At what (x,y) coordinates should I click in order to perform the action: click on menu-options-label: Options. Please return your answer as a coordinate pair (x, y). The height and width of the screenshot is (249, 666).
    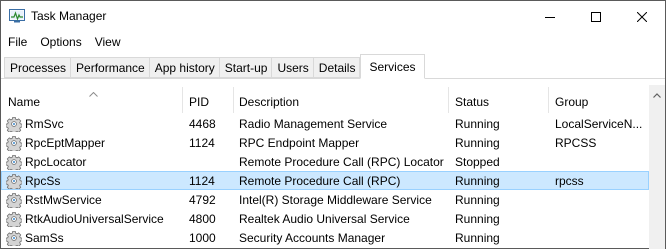
    Looking at the image, I should click on (61, 42).